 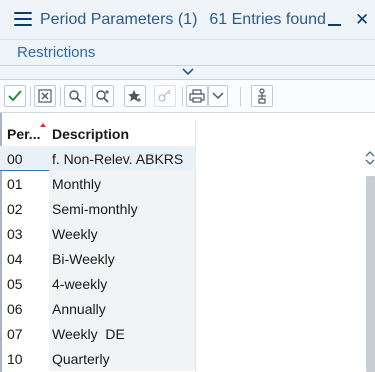 I want to click on restrictions-bar: Restrictions, so click(x=187, y=53).